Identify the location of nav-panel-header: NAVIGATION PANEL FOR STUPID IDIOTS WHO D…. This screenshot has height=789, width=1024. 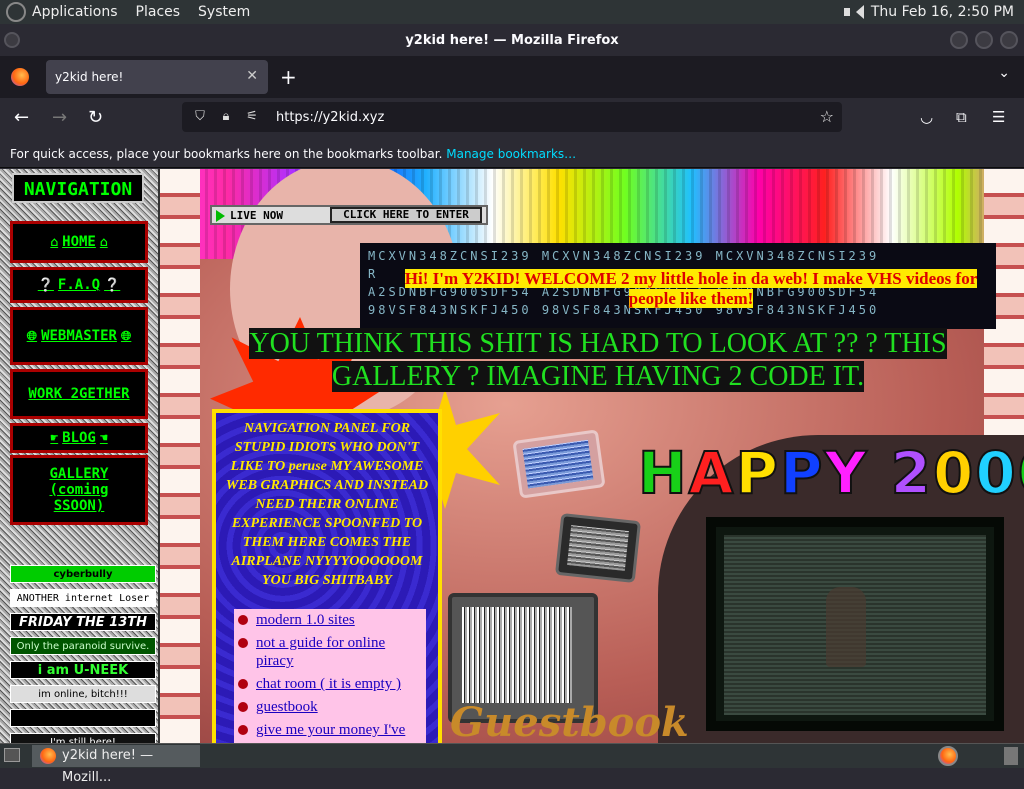
(327, 504).